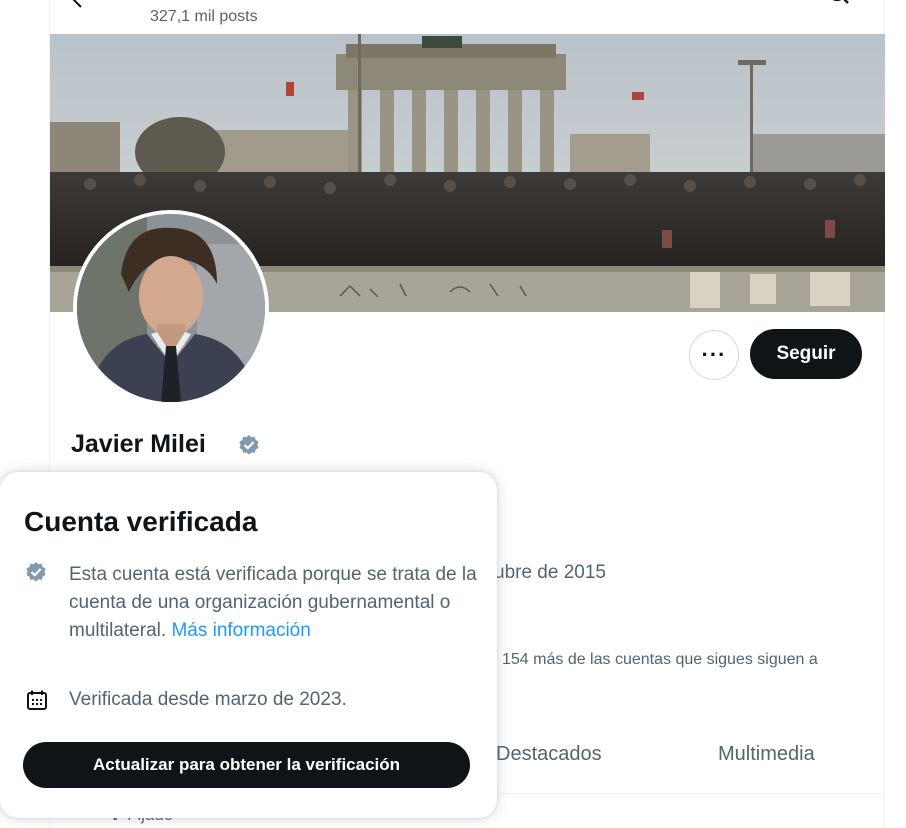  I want to click on posts-count: 327,1 mil posts, so click(204, 16).